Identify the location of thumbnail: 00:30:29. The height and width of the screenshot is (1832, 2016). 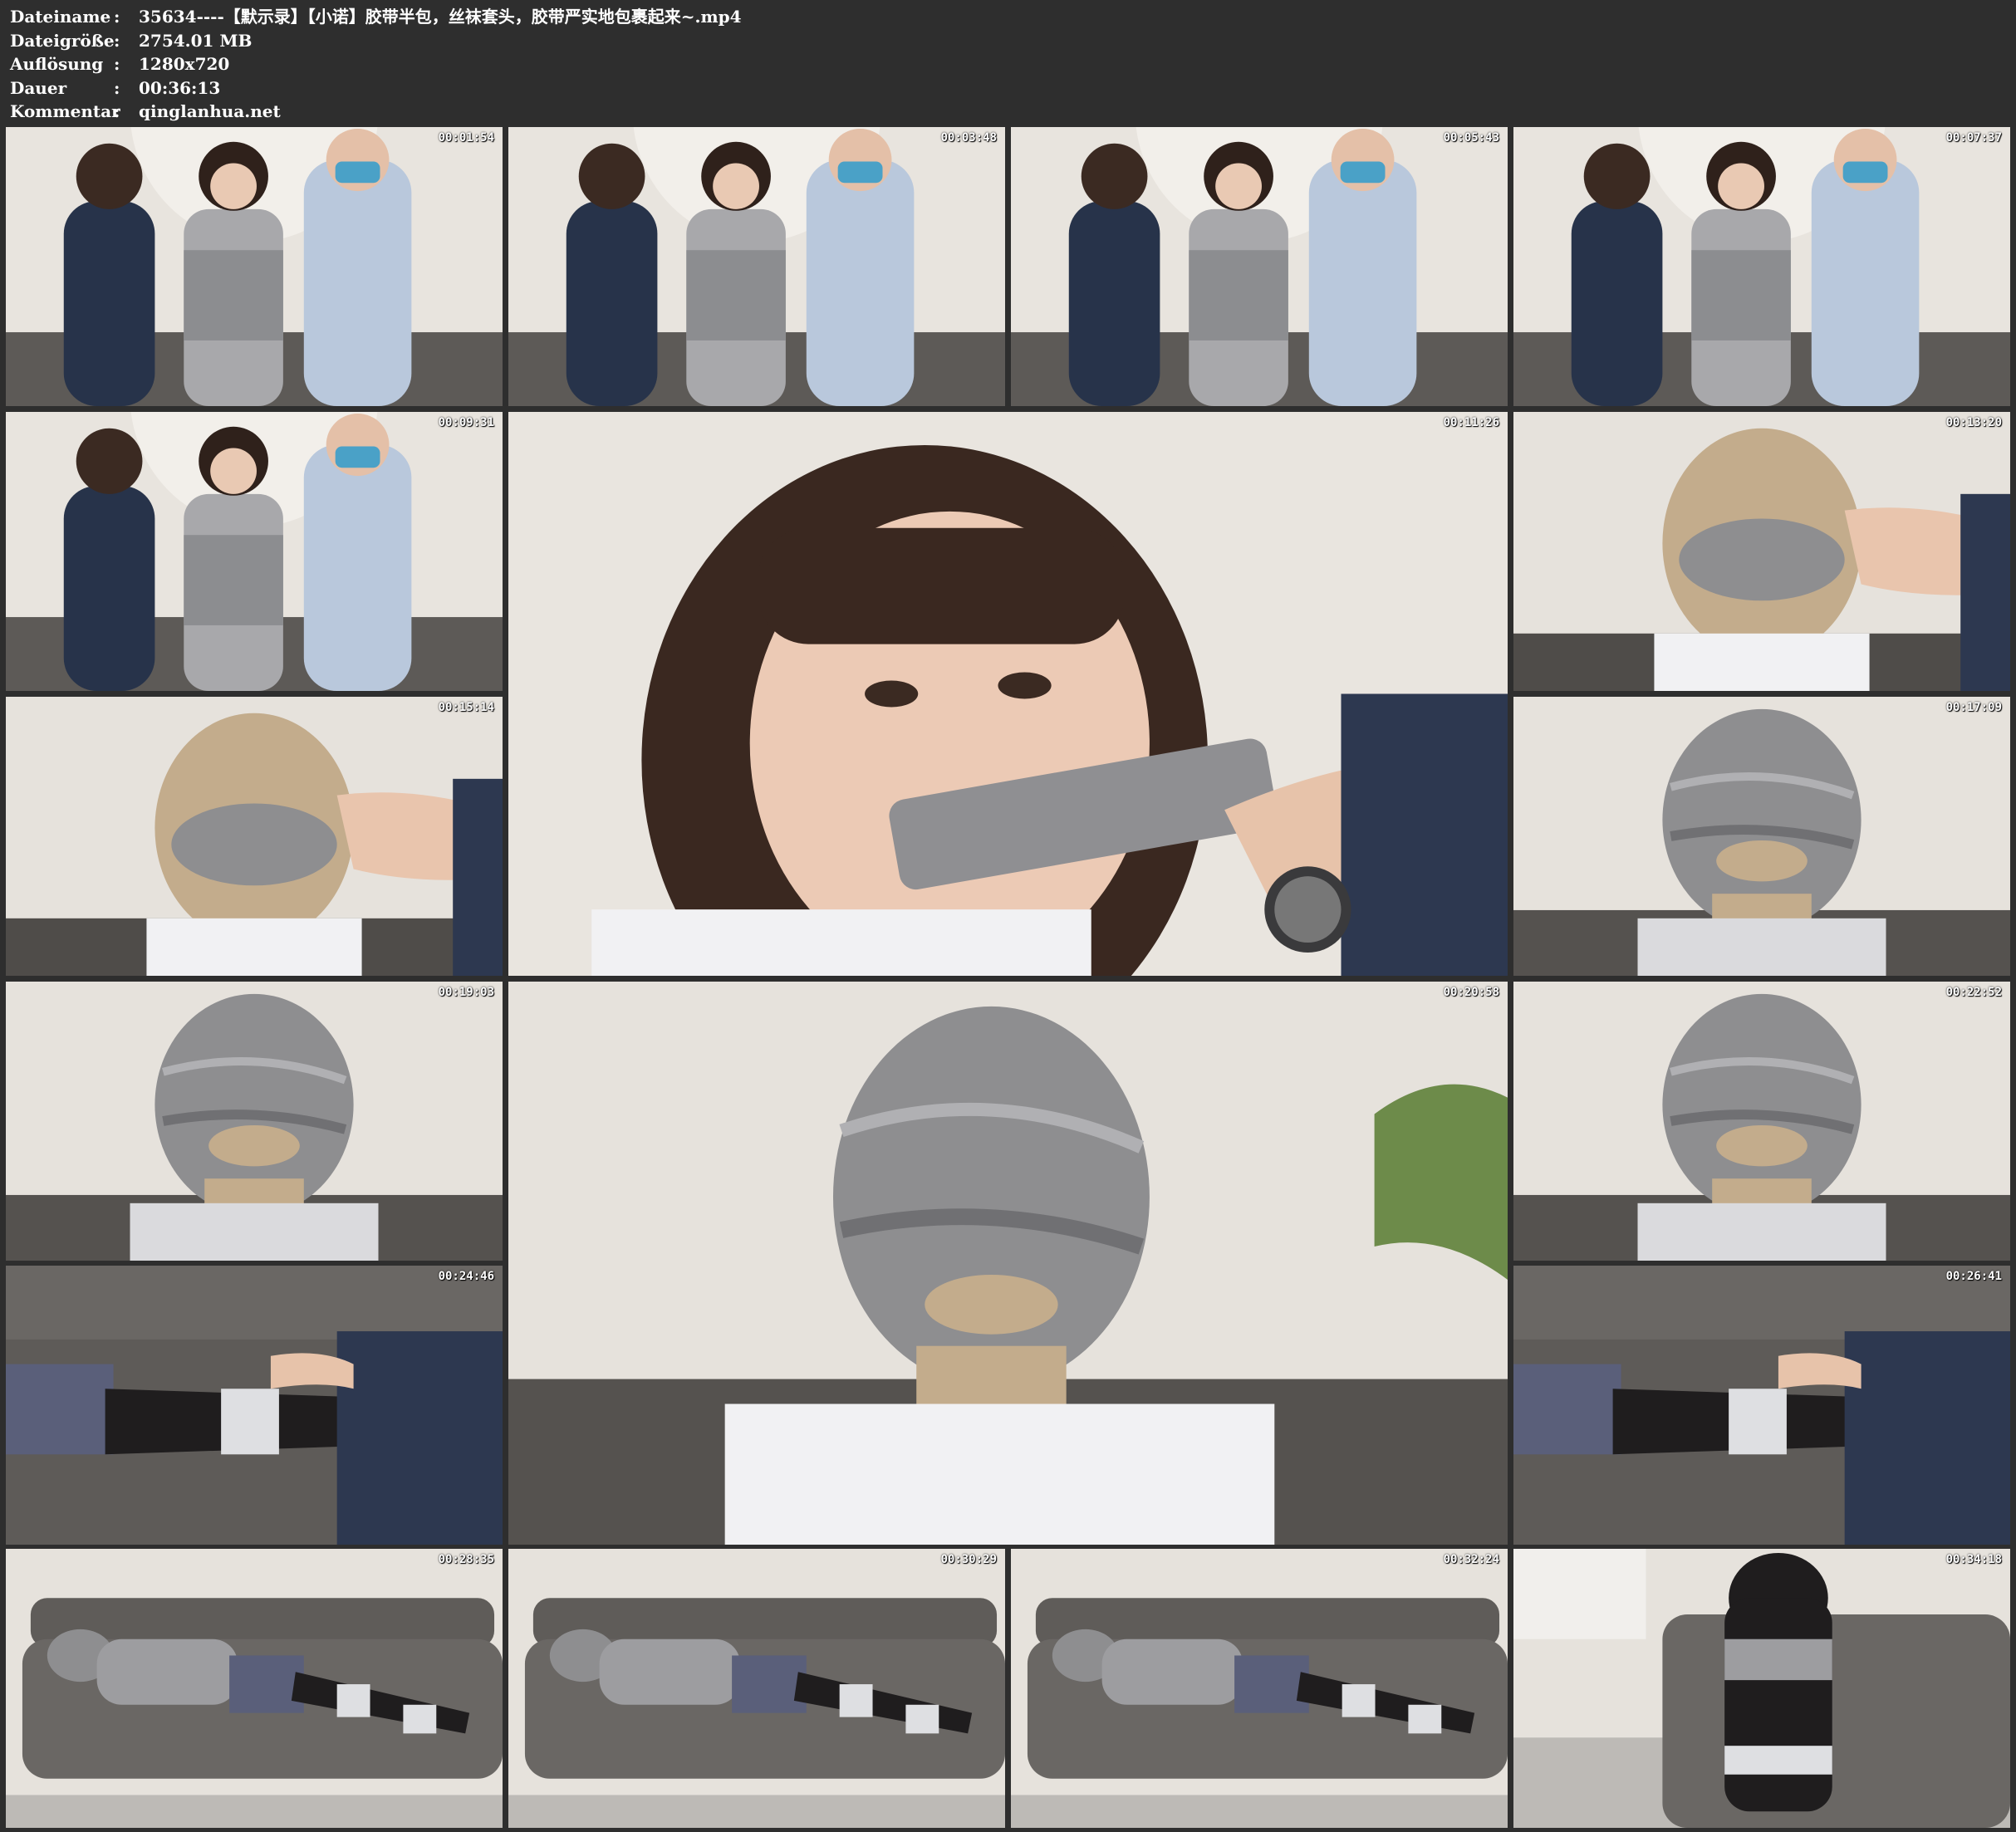
(756, 1688).